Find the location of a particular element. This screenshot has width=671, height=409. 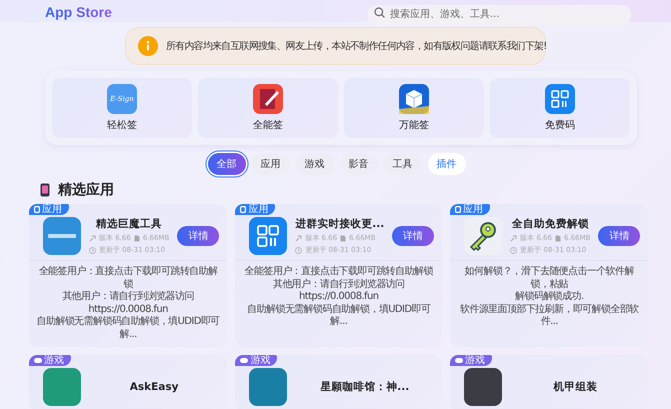

filter-tab: 插件 is located at coordinates (447, 164).